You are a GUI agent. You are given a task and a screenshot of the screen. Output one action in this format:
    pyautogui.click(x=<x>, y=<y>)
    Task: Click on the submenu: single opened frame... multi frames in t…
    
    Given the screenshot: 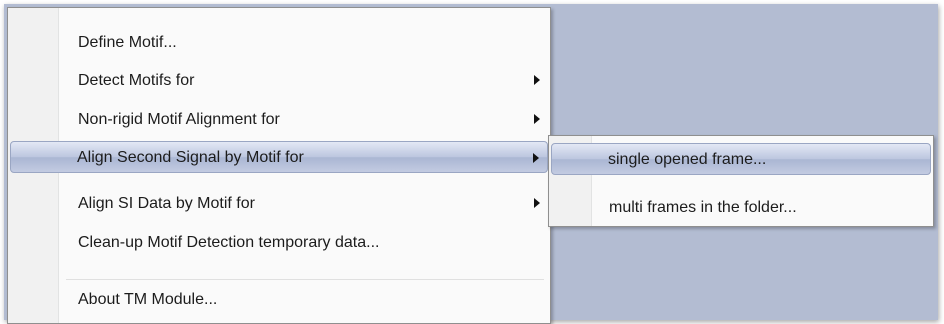 What is the action you would take?
    pyautogui.click(x=741, y=181)
    